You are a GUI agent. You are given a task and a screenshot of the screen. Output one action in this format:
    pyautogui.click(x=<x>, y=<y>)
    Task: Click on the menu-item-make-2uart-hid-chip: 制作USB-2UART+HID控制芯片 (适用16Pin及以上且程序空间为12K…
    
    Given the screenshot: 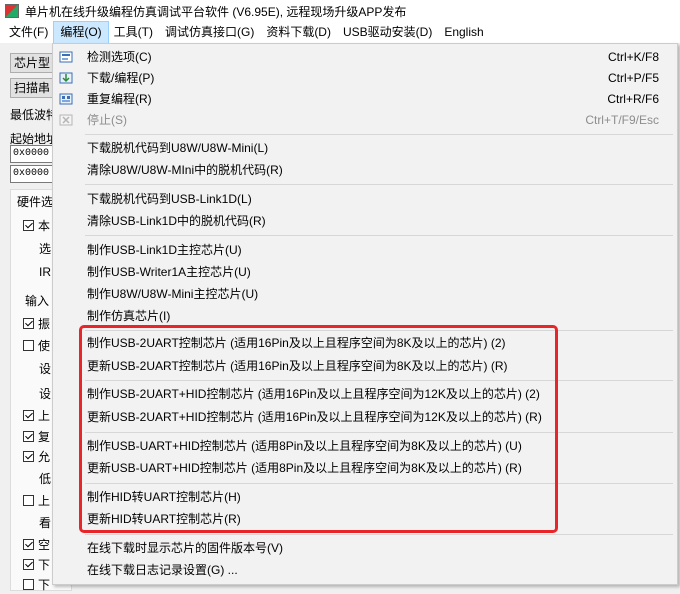 What is the action you would take?
    pyautogui.click(x=365, y=394)
    